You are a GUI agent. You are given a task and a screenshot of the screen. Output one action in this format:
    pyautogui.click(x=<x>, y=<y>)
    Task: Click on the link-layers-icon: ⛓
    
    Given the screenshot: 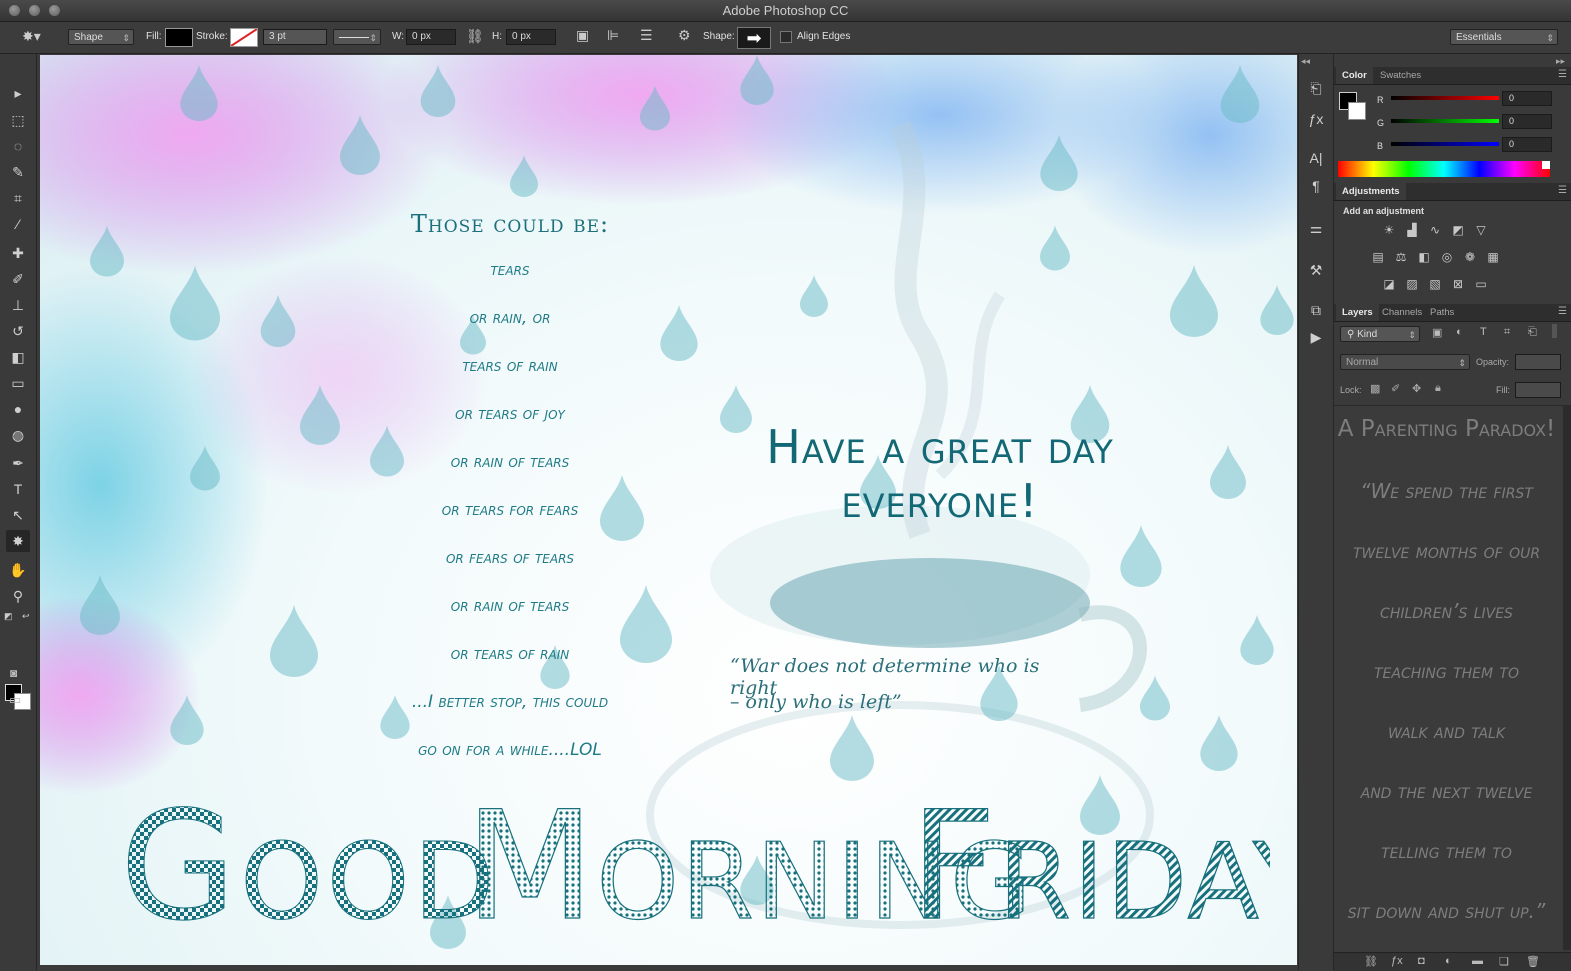 What is the action you would take?
    pyautogui.click(x=1371, y=961)
    